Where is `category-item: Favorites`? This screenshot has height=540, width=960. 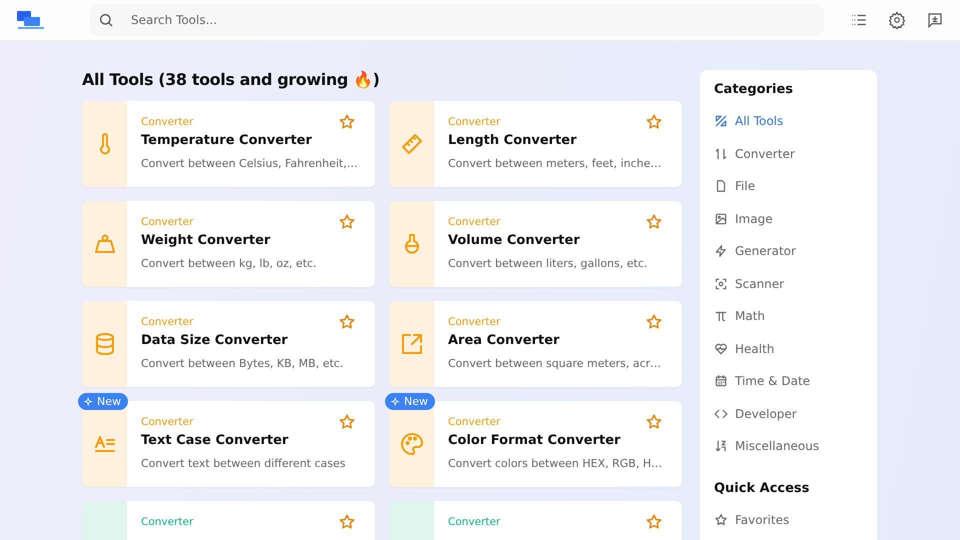
category-item: Favorites is located at coordinates (788, 520).